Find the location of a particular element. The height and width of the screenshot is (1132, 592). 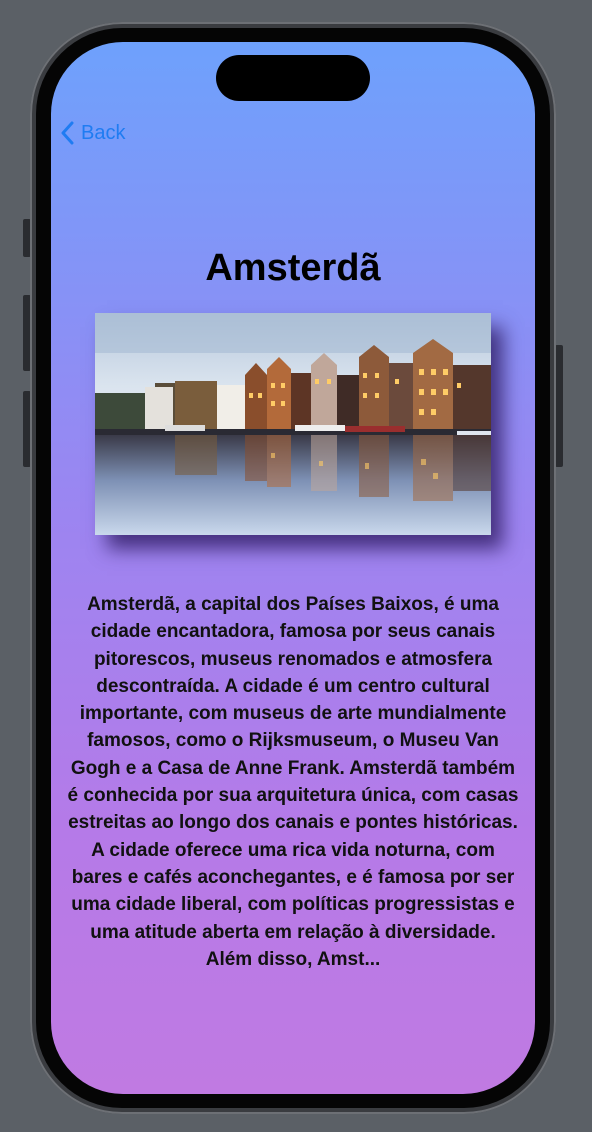

back-button: Back is located at coordinates (93, 133).